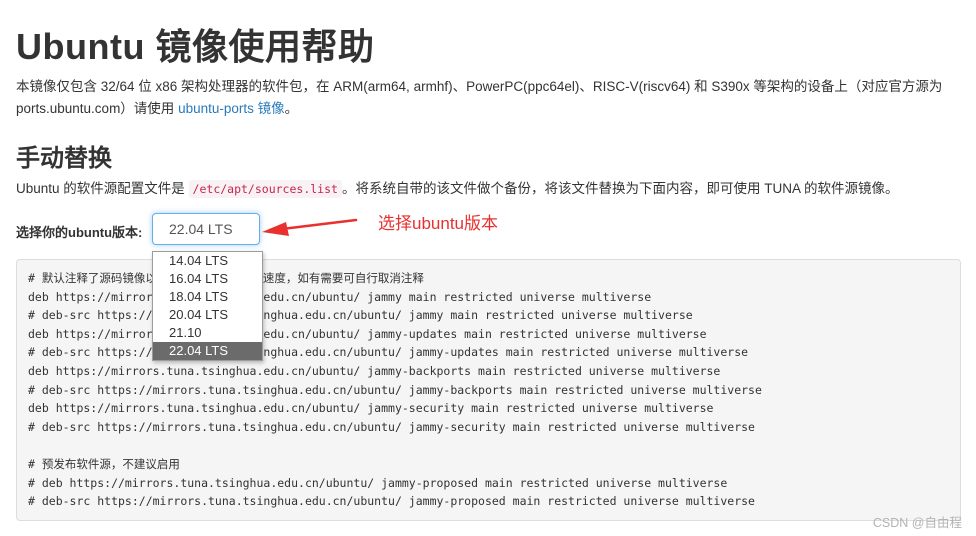 The image size is (976, 536). I want to click on annotation-arrow-icon, so click(310, 227).